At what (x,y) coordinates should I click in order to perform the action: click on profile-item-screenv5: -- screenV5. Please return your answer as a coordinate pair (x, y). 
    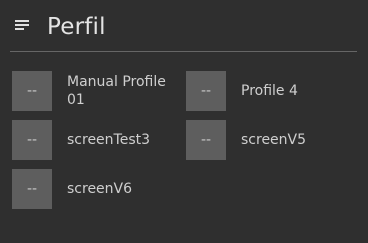
    Looking at the image, I should click on (266, 140).